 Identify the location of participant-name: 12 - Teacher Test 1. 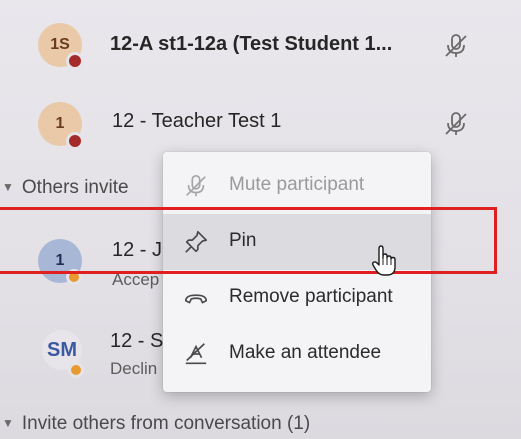
(197, 121).